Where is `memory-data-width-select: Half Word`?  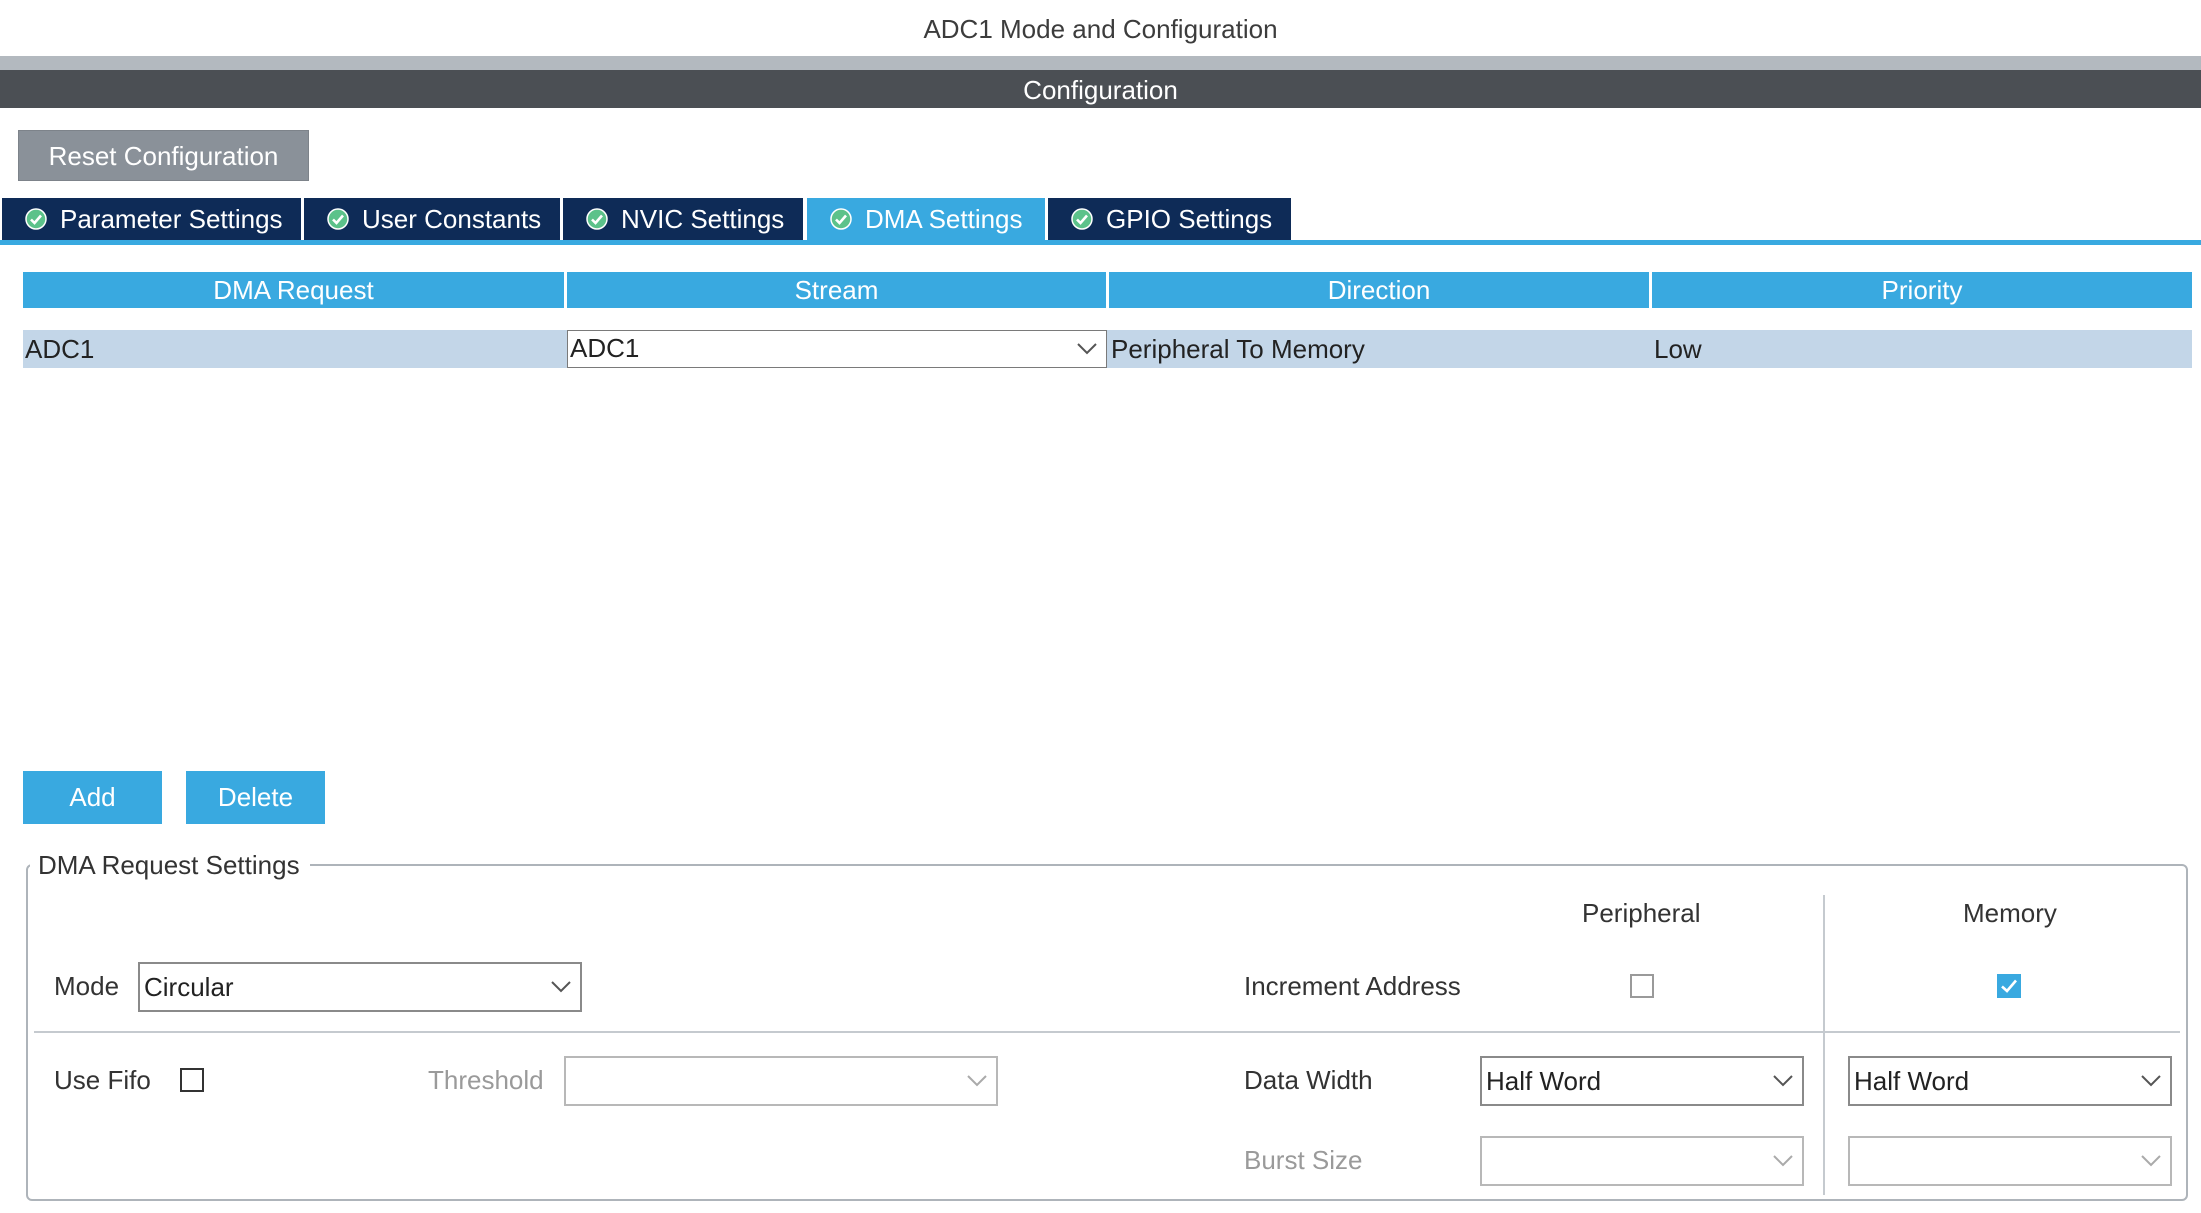 memory-data-width-select: Half Word is located at coordinates (2010, 1081).